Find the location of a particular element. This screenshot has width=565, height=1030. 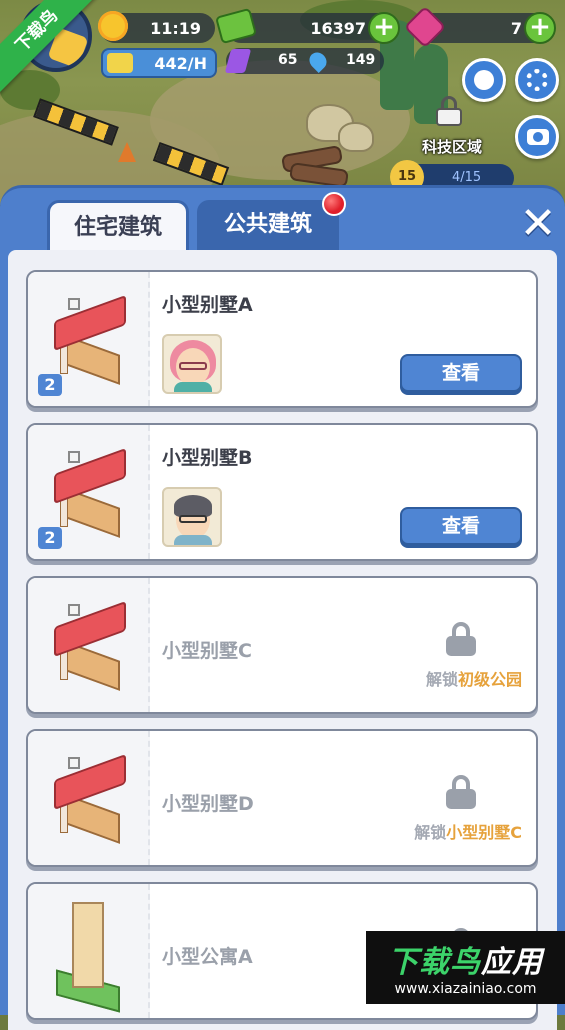

water-drop-icon is located at coordinates (318, 61).